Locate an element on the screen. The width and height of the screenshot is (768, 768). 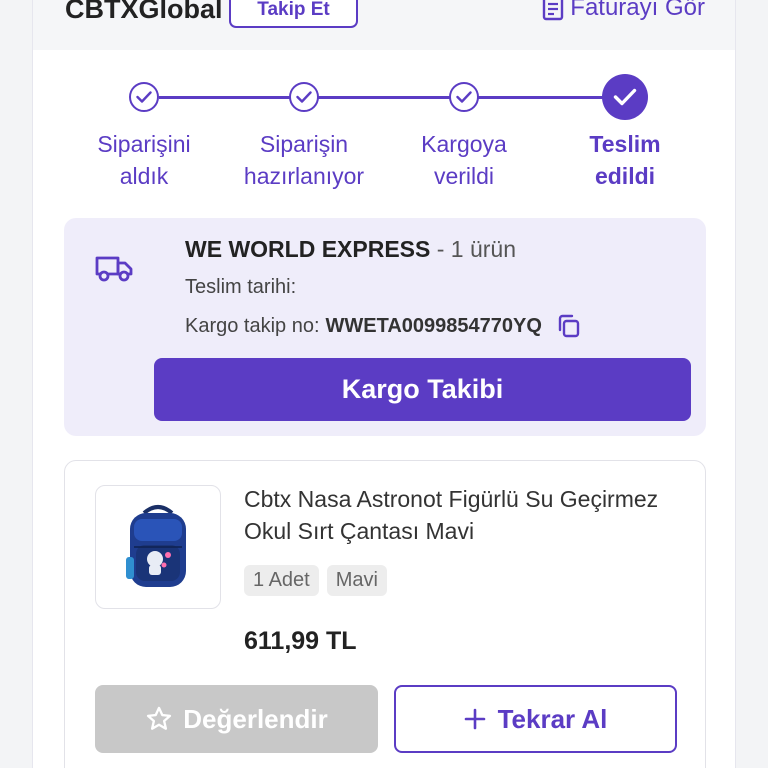
step-label-line: hazırlanıyor is located at coordinates (304, 176).